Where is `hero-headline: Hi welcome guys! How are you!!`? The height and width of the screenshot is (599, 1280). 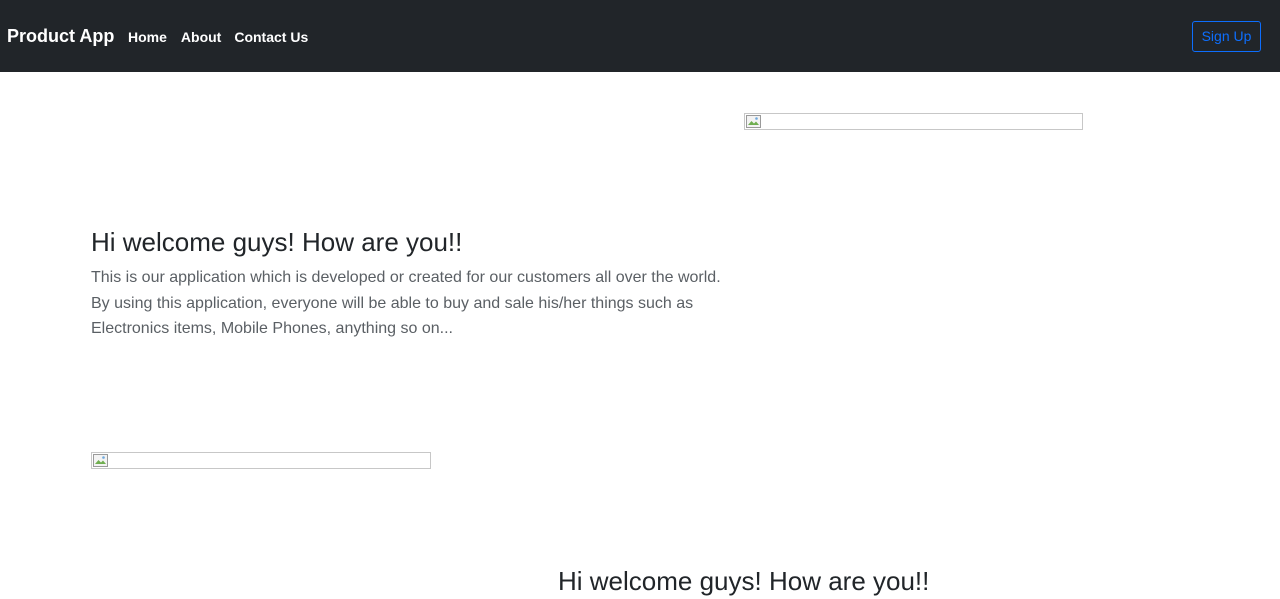 hero-headline: Hi welcome guys! How are you!! is located at coordinates (277, 242).